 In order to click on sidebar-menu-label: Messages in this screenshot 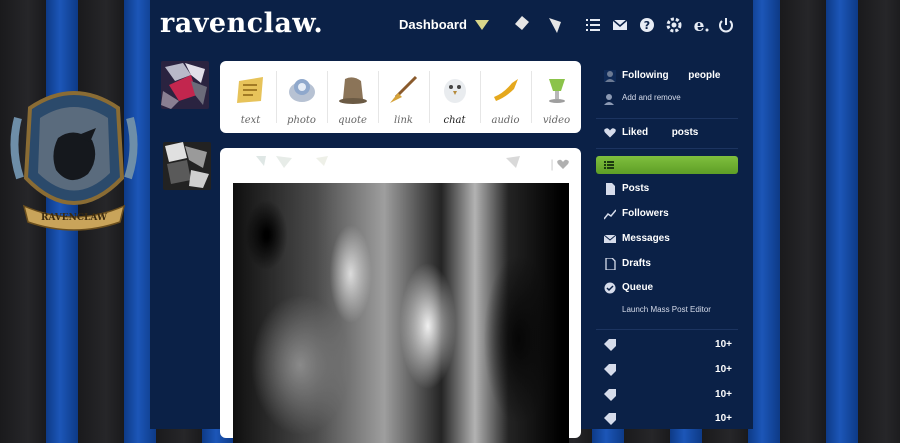, I will do `click(646, 238)`.